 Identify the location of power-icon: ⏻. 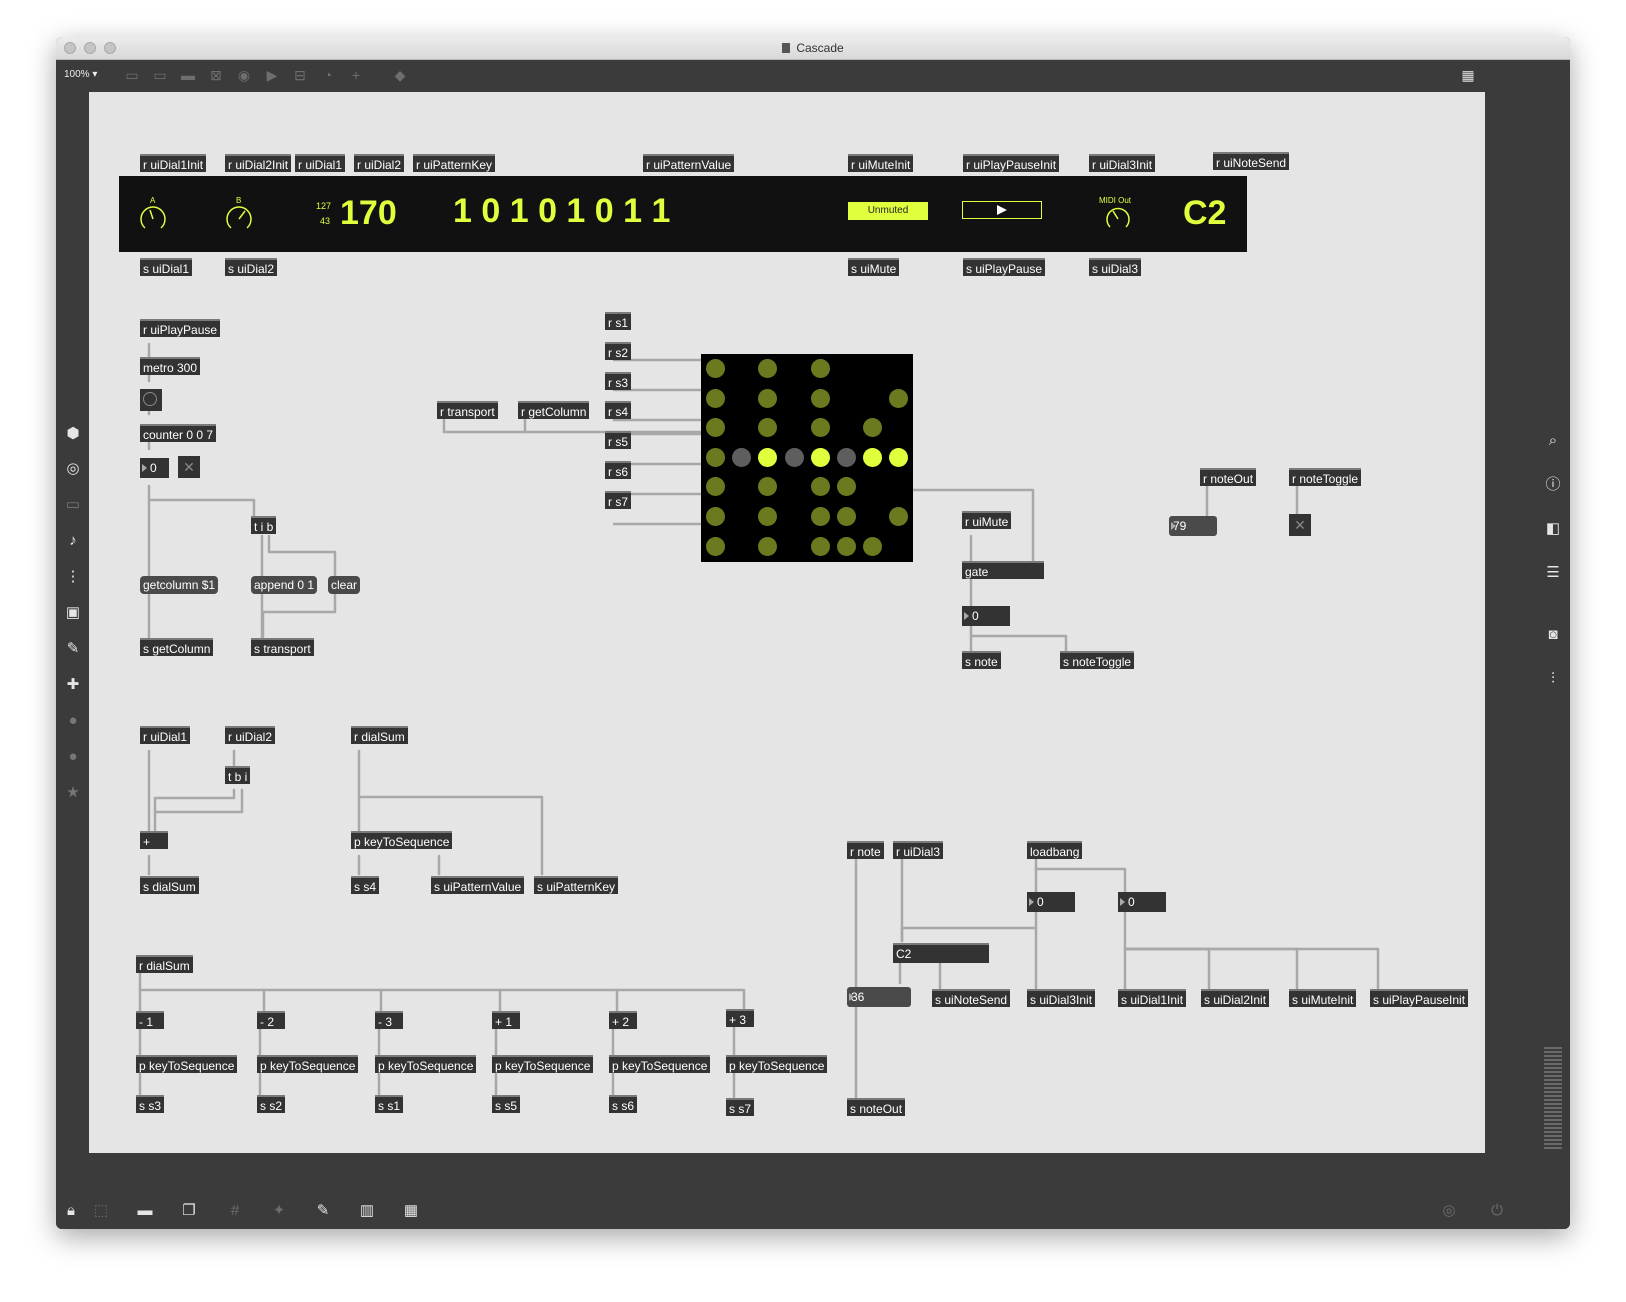
(1497, 1211).